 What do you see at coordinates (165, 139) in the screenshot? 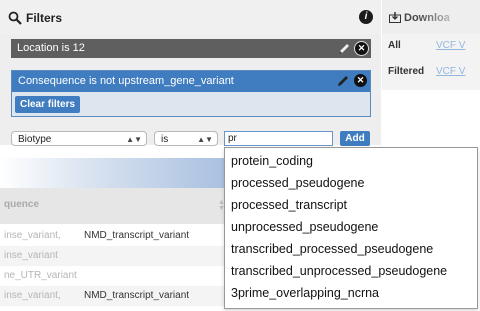
I see `filter-operator-value: is` at bounding box center [165, 139].